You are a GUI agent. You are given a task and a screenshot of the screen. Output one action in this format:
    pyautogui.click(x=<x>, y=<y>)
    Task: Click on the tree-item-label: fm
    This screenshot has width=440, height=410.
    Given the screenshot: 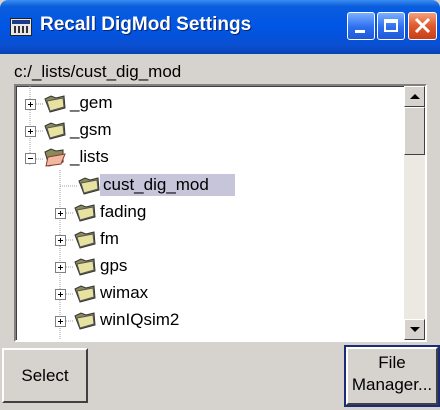 What is the action you would take?
    pyautogui.click(x=109, y=238)
    